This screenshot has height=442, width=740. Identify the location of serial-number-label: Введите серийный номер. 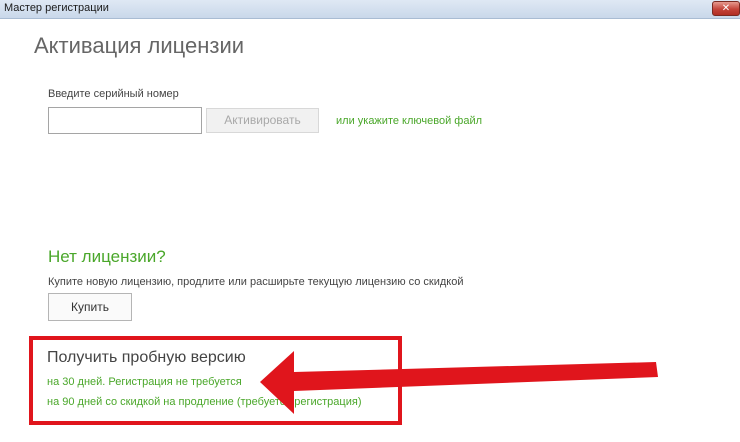
(113, 94).